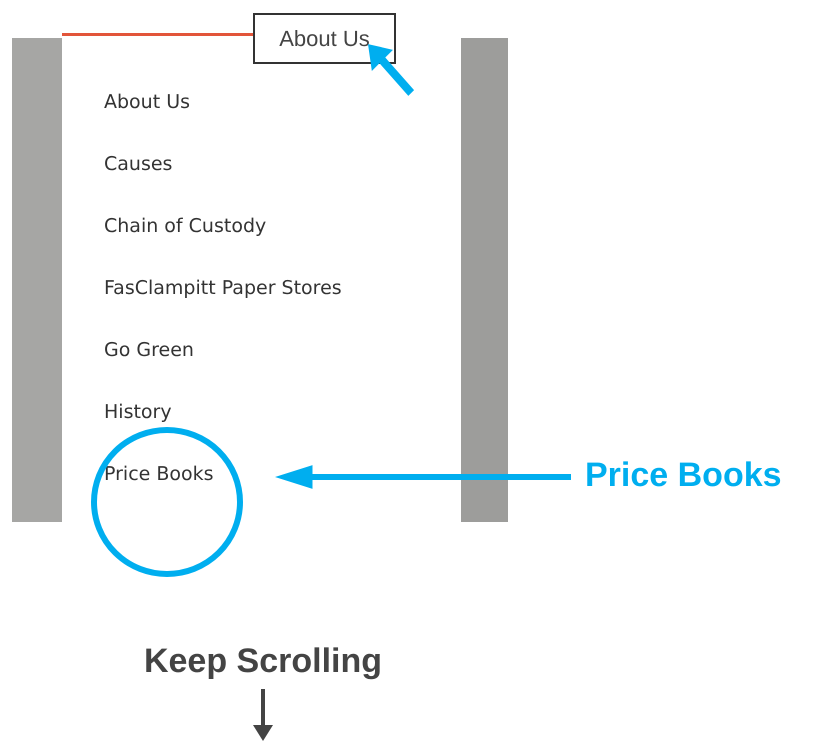  I want to click on menu-item: FasClampitt Paper Stores, so click(223, 288).